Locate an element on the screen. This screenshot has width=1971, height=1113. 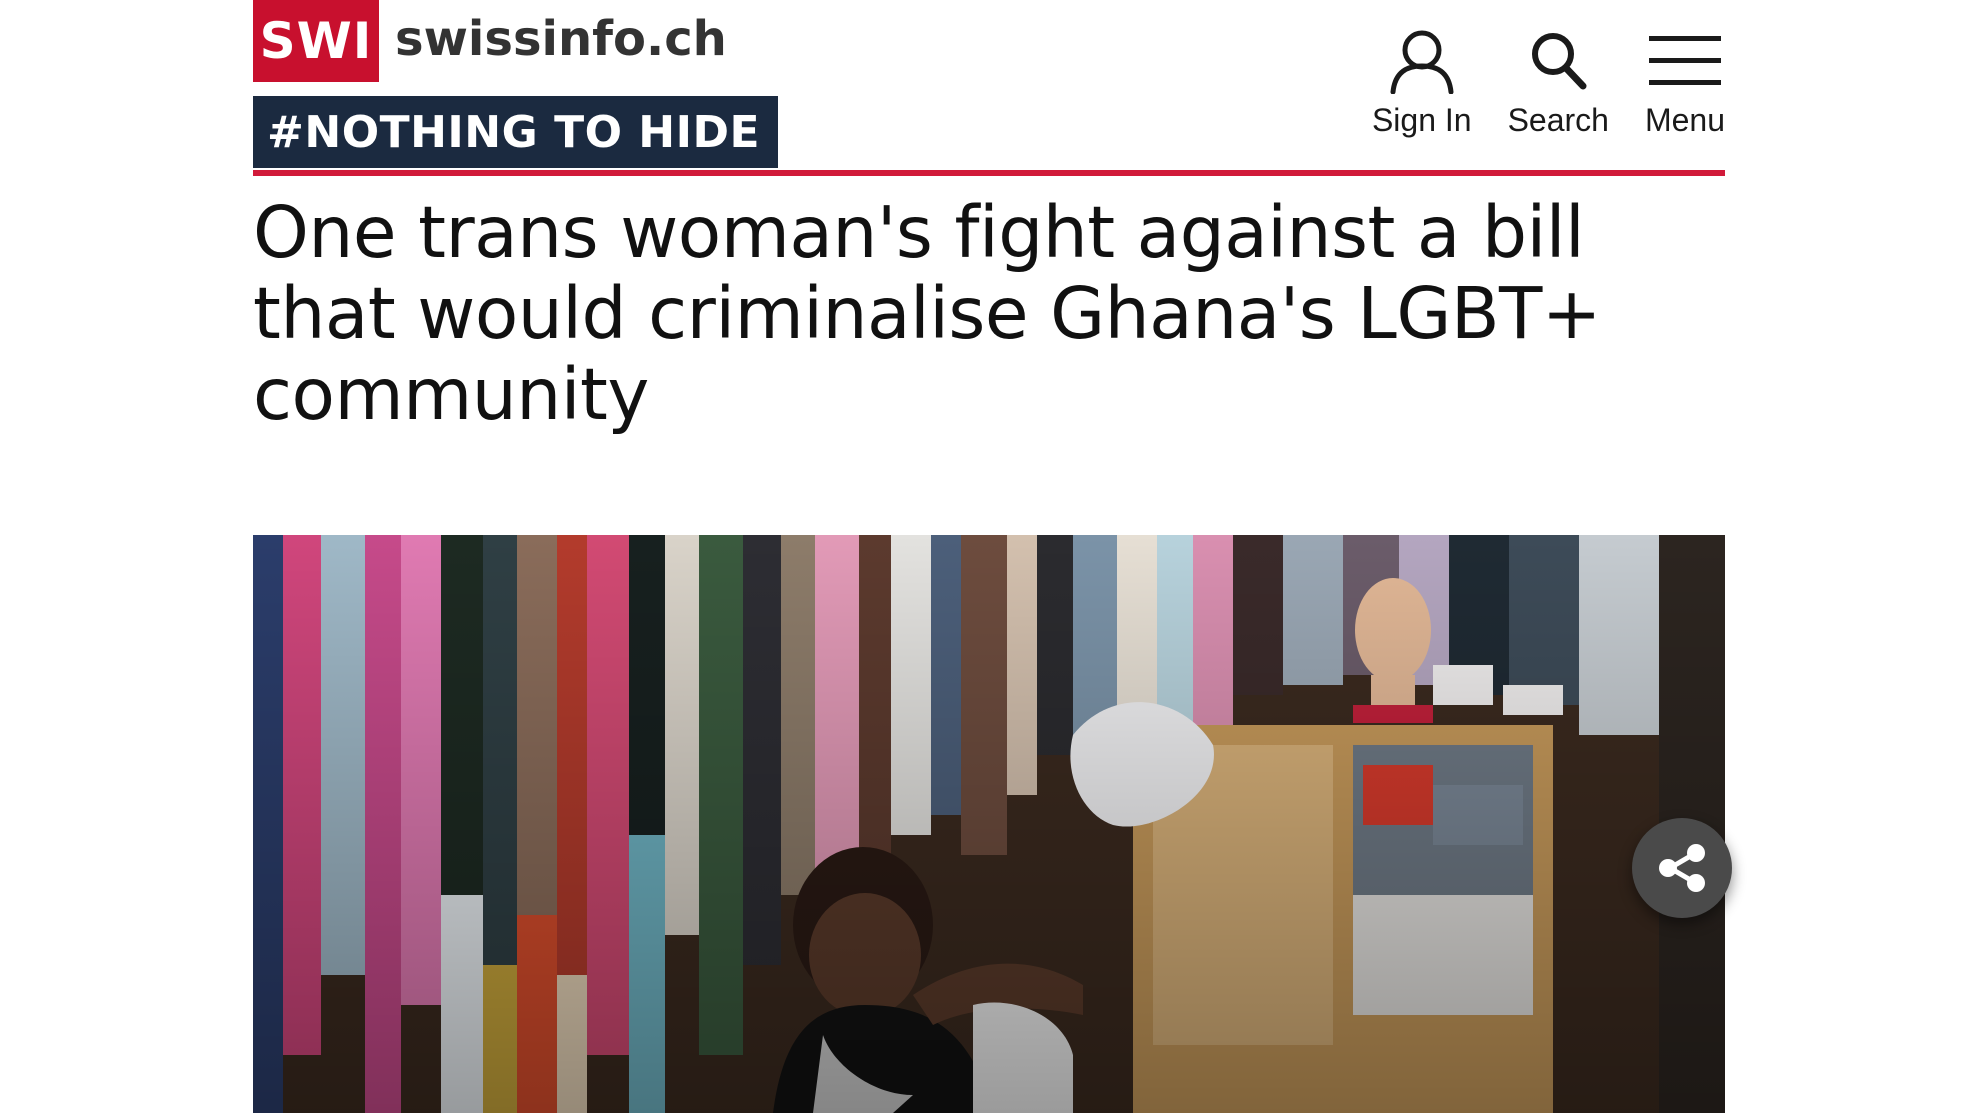
search-button: Search is located at coordinates (1558, 83).